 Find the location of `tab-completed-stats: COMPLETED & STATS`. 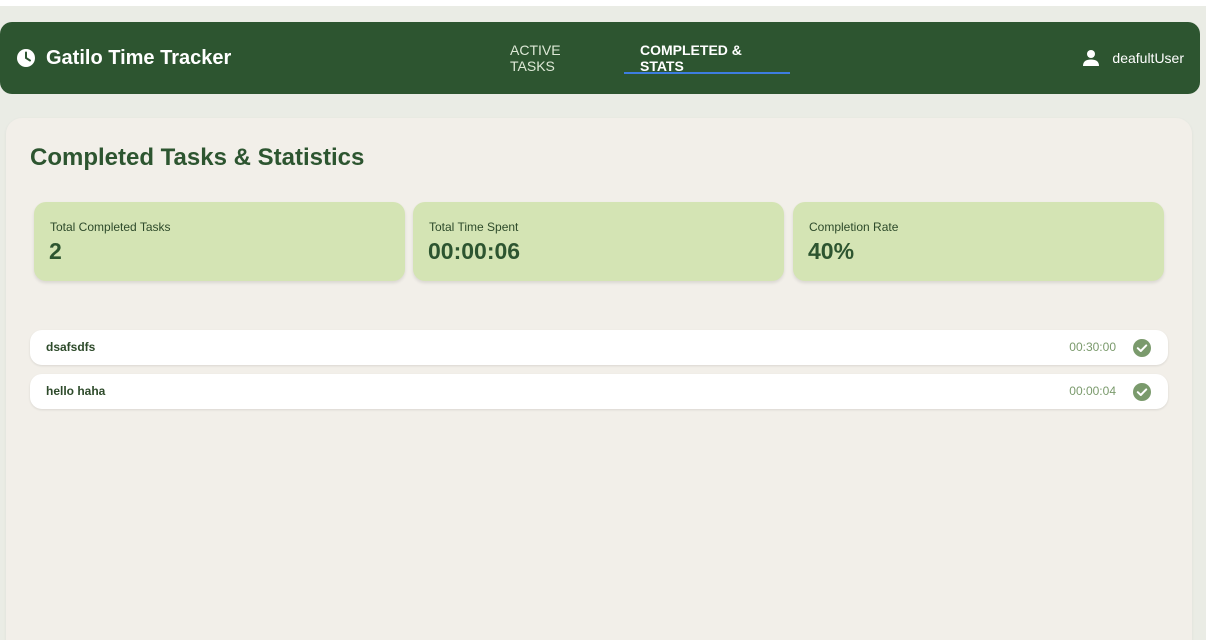

tab-completed-stats: COMPLETED & STATS is located at coordinates (707, 58).